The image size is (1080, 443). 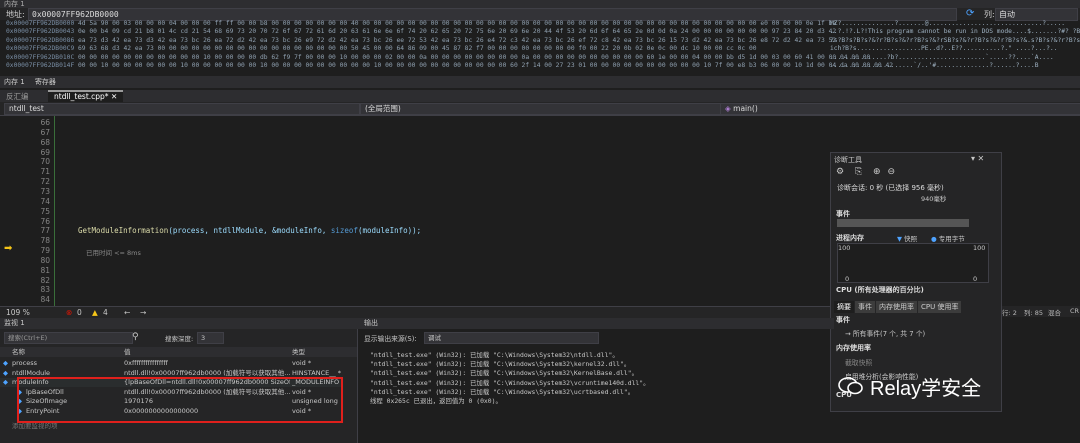 I want to click on line-number: 71, so click(x=45, y=172).